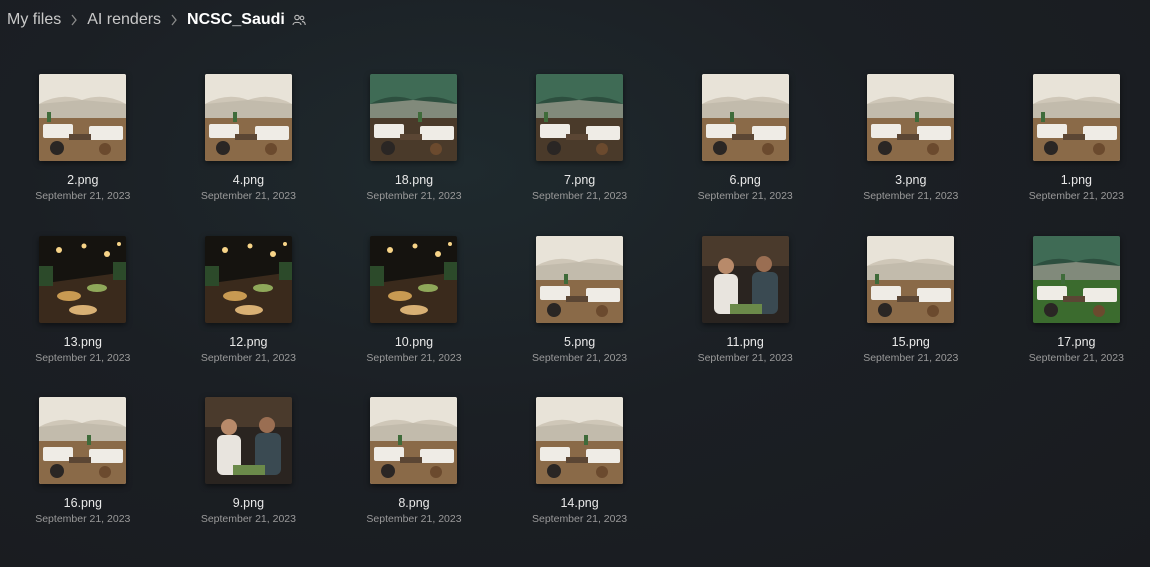 The height and width of the screenshot is (567, 1150). Describe the element at coordinates (248, 180) in the screenshot. I see `file-name: 4.png` at that location.